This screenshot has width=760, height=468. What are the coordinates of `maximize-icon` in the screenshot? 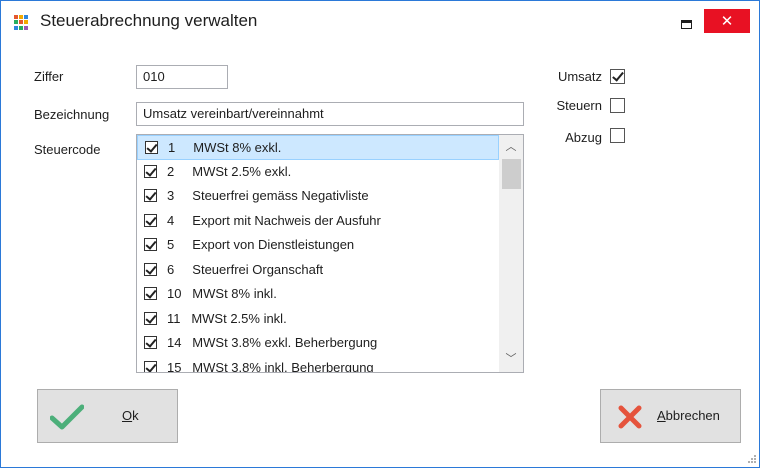 It's located at (686, 24).